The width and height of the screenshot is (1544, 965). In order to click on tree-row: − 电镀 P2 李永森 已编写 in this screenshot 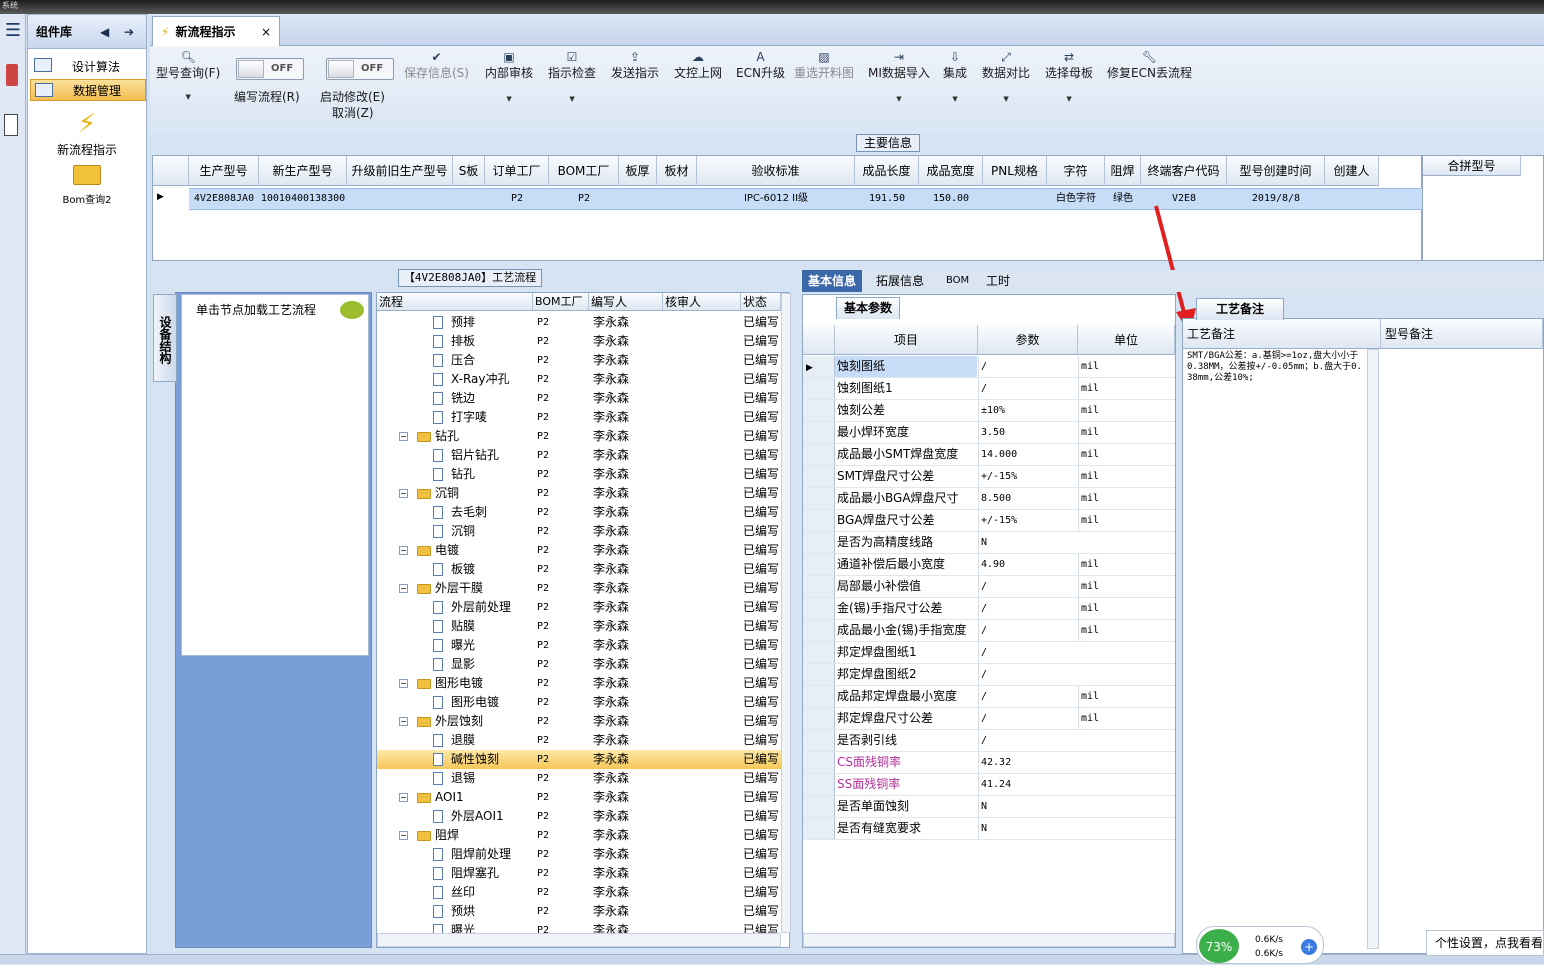, I will do `click(579, 550)`.